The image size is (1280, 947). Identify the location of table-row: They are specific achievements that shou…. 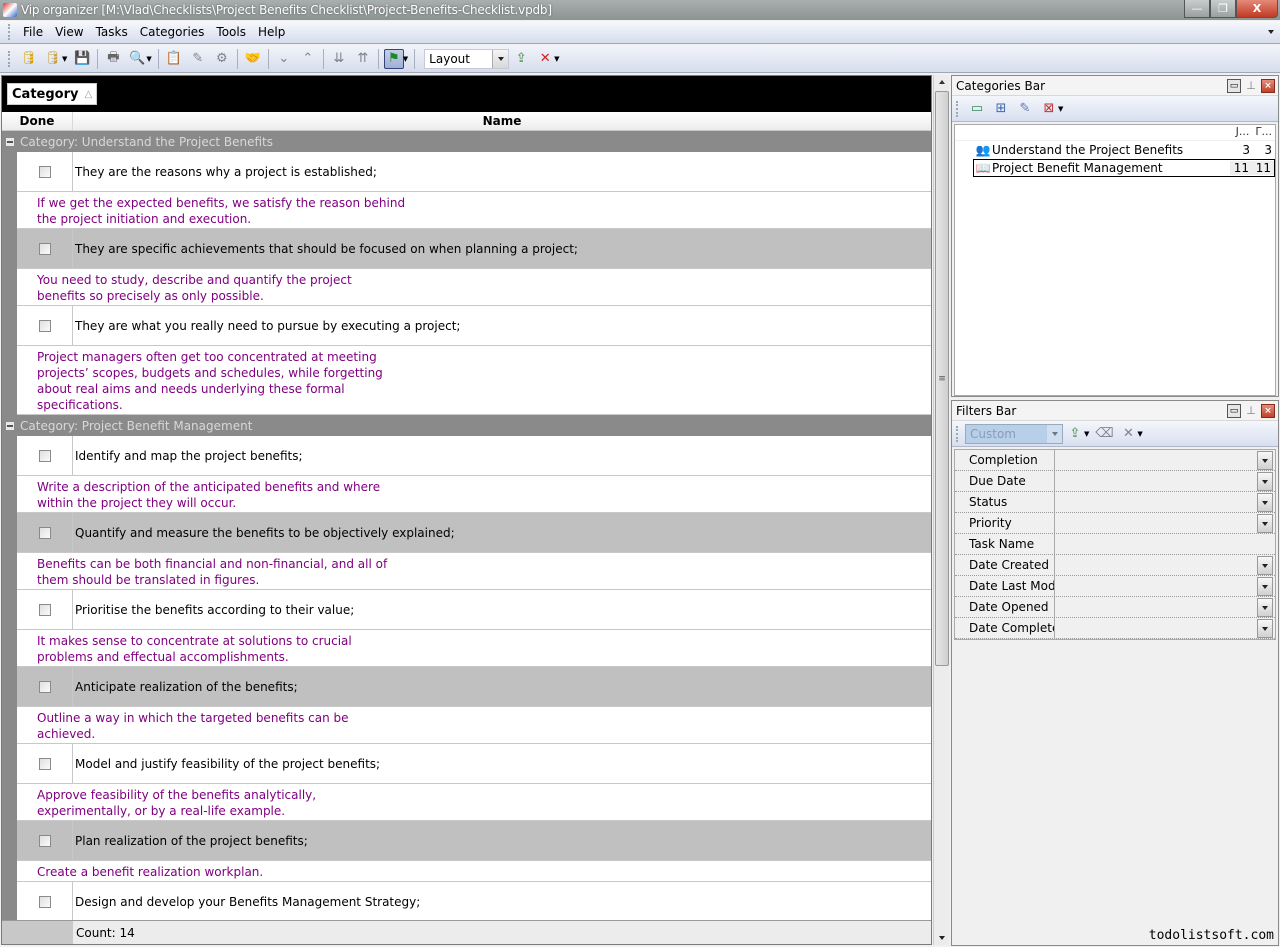
(474, 249).